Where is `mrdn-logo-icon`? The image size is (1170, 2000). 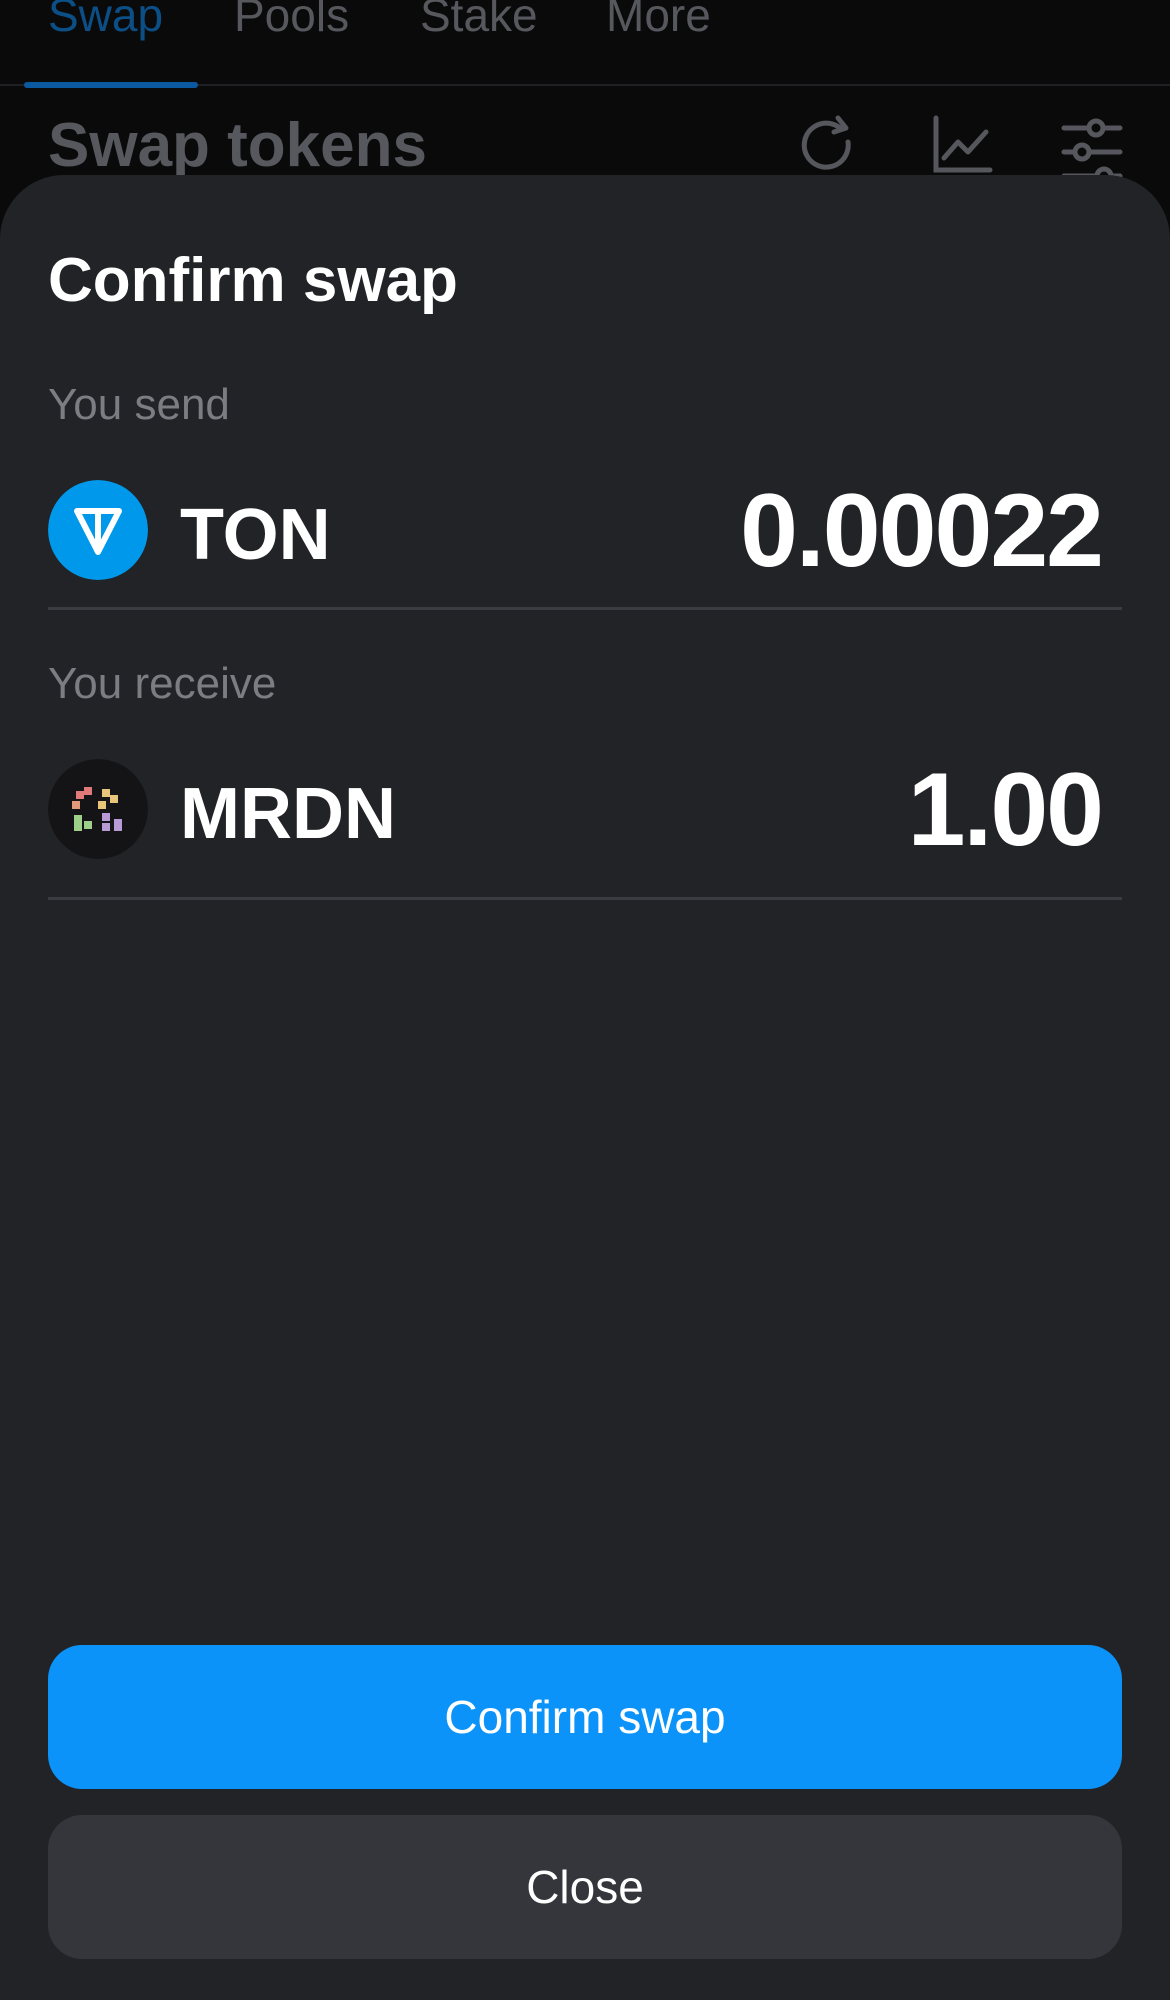
mrdn-logo-icon is located at coordinates (98, 809).